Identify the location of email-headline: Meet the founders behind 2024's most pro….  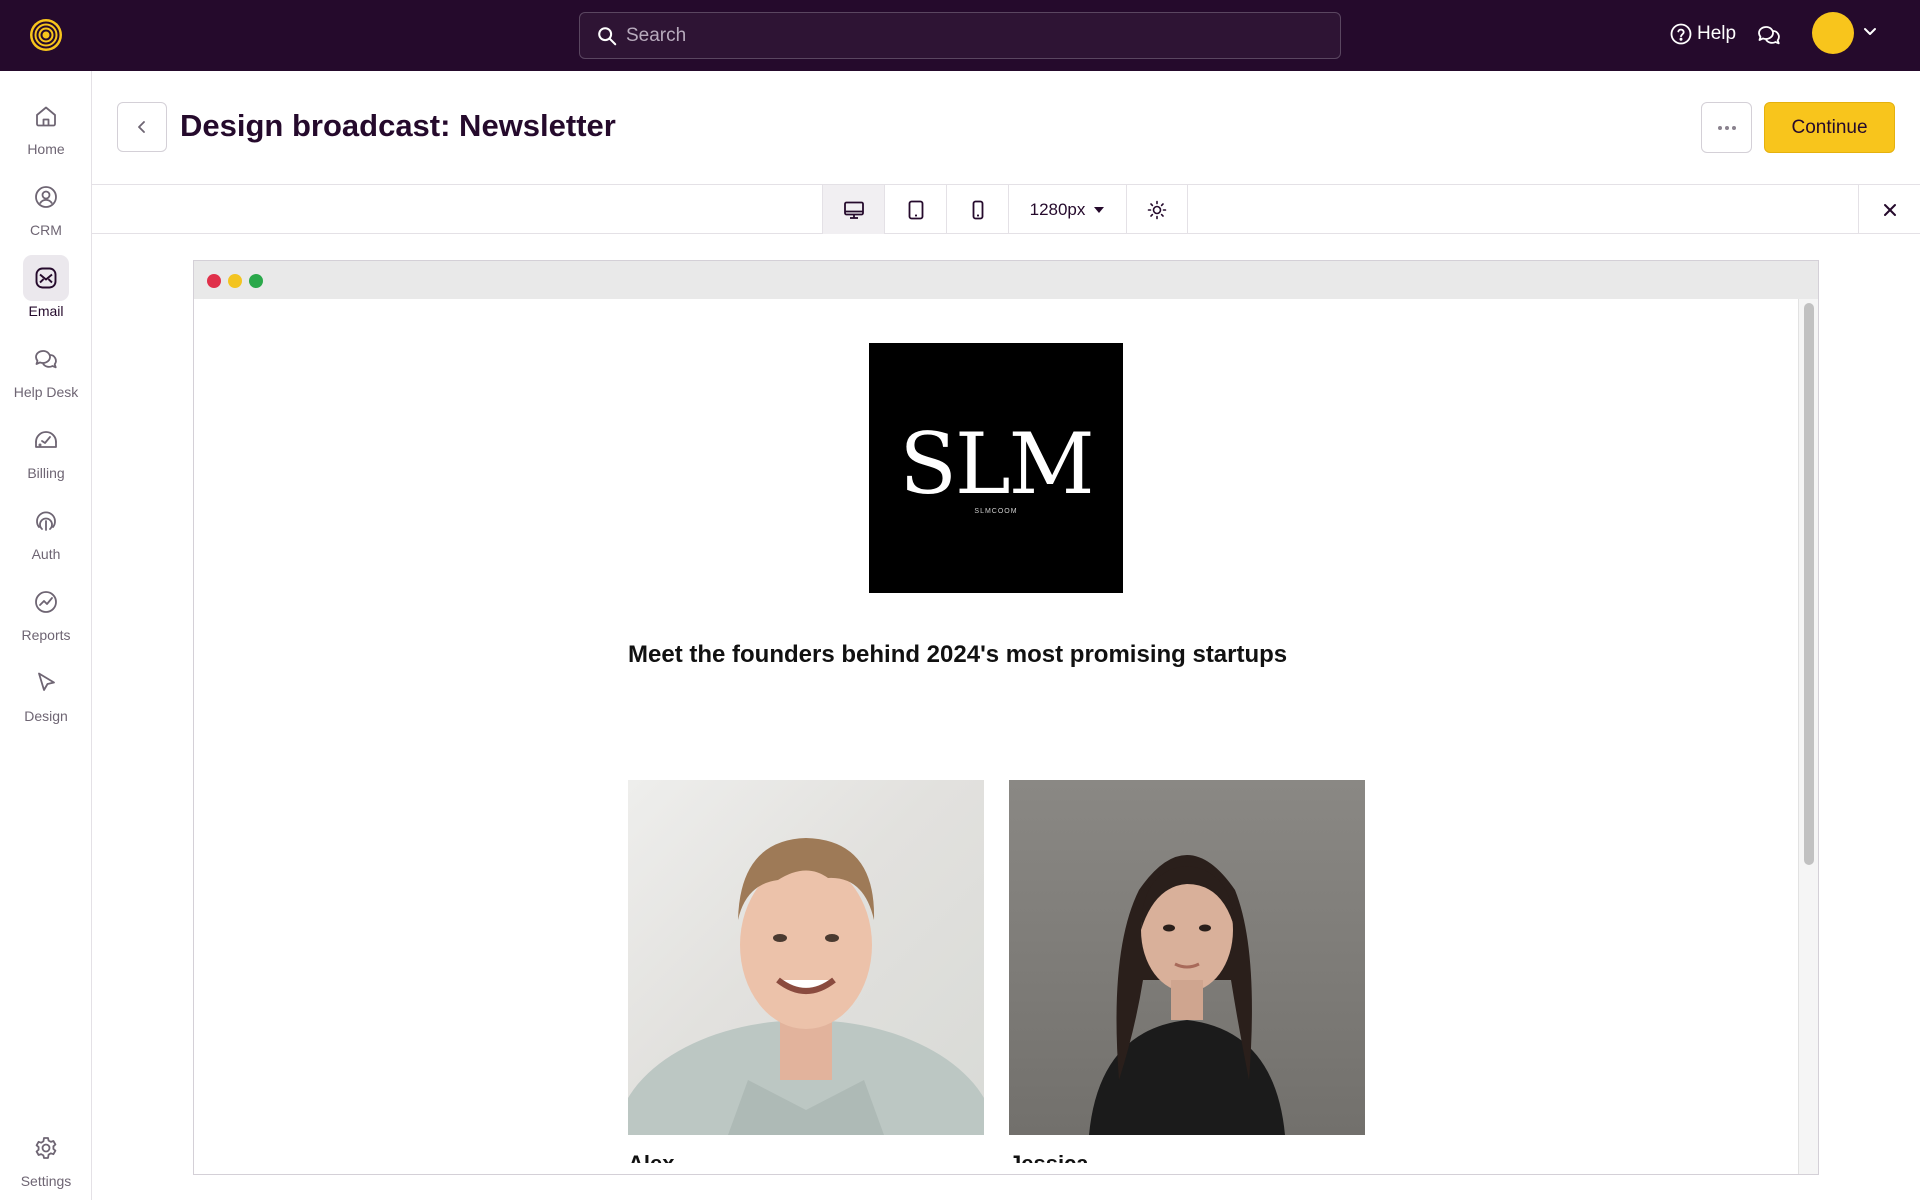
(958, 654).